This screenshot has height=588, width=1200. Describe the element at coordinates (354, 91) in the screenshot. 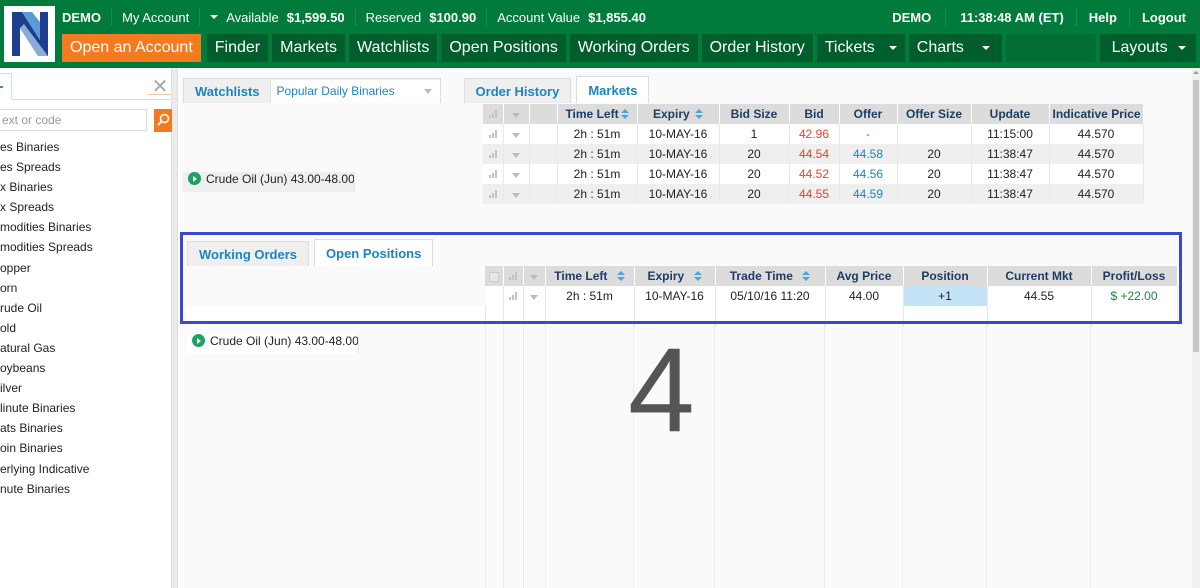

I see `watchlist-select: Popular Daily Binaries` at that location.